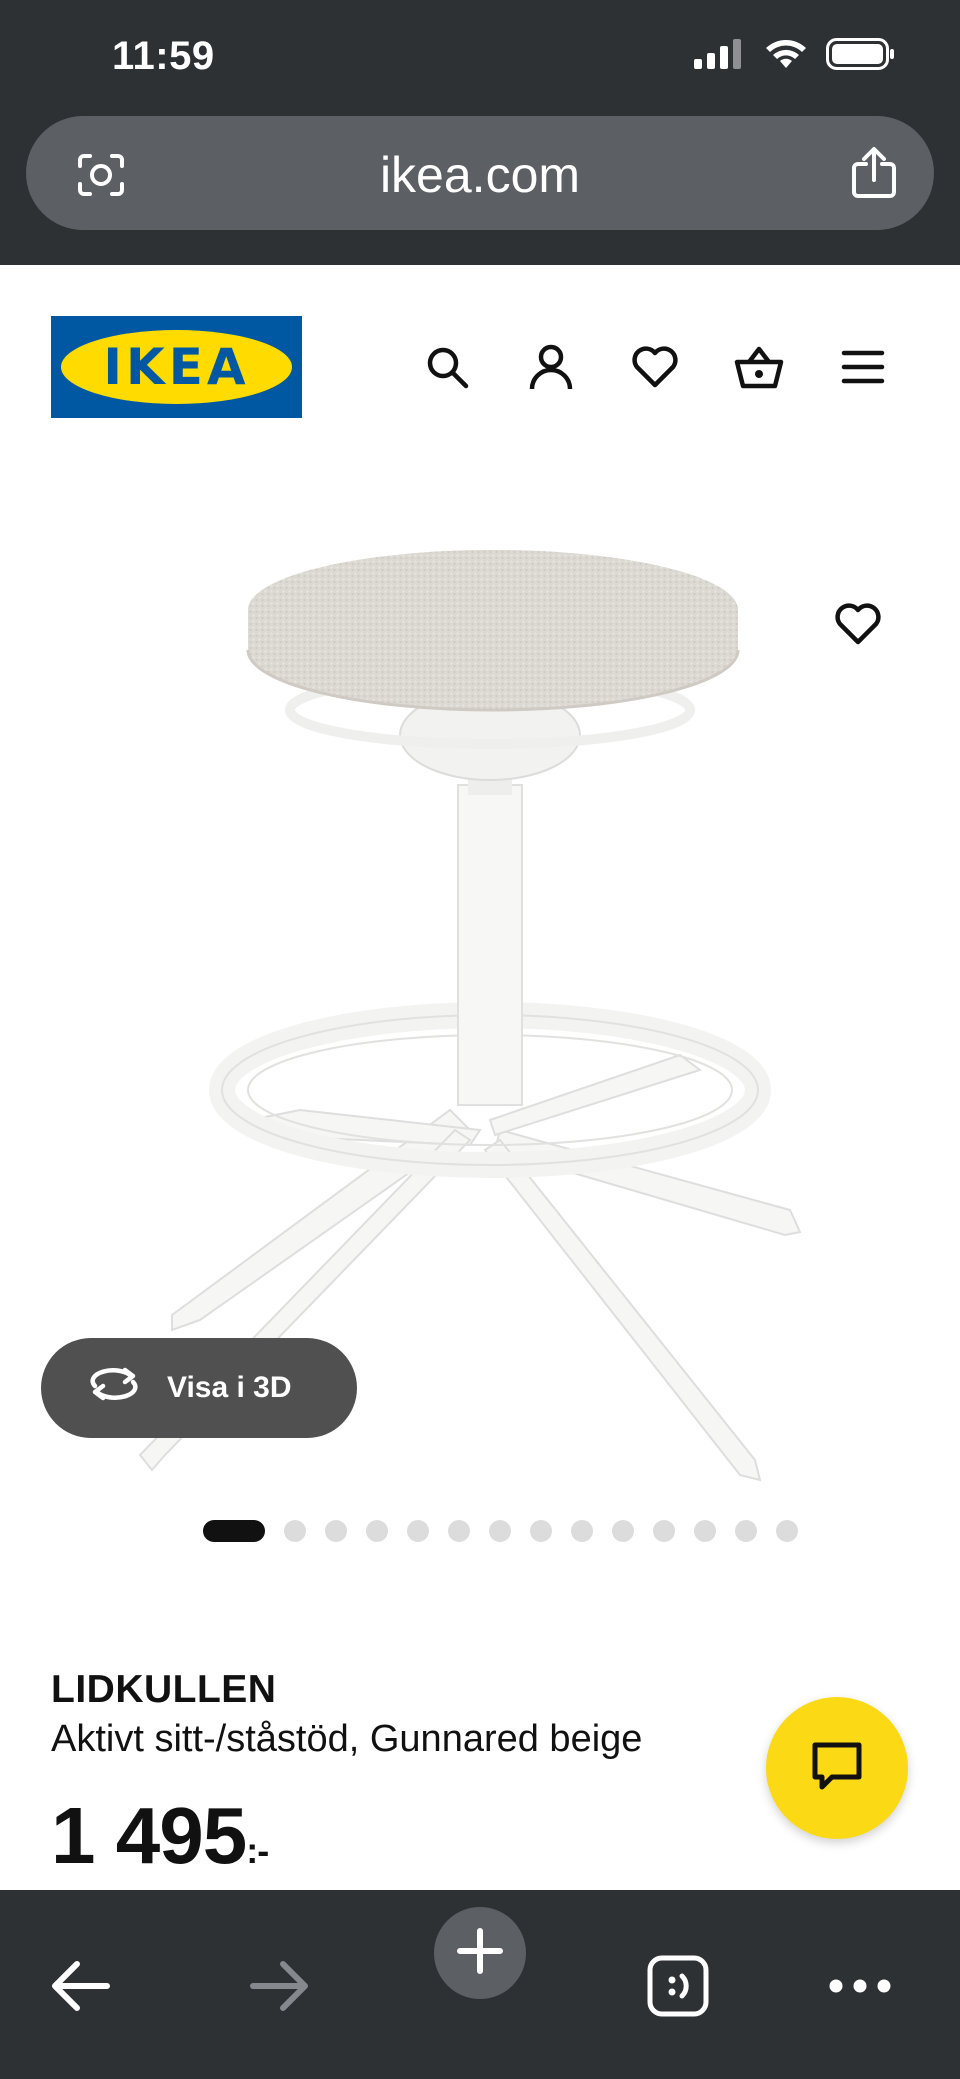 The height and width of the screenshot is (2079, 960). What do you see at coordinates (164, 1689) in the screenshot?
I see `product-name: LIDKULLEN` at bounding box center [164, 1689].